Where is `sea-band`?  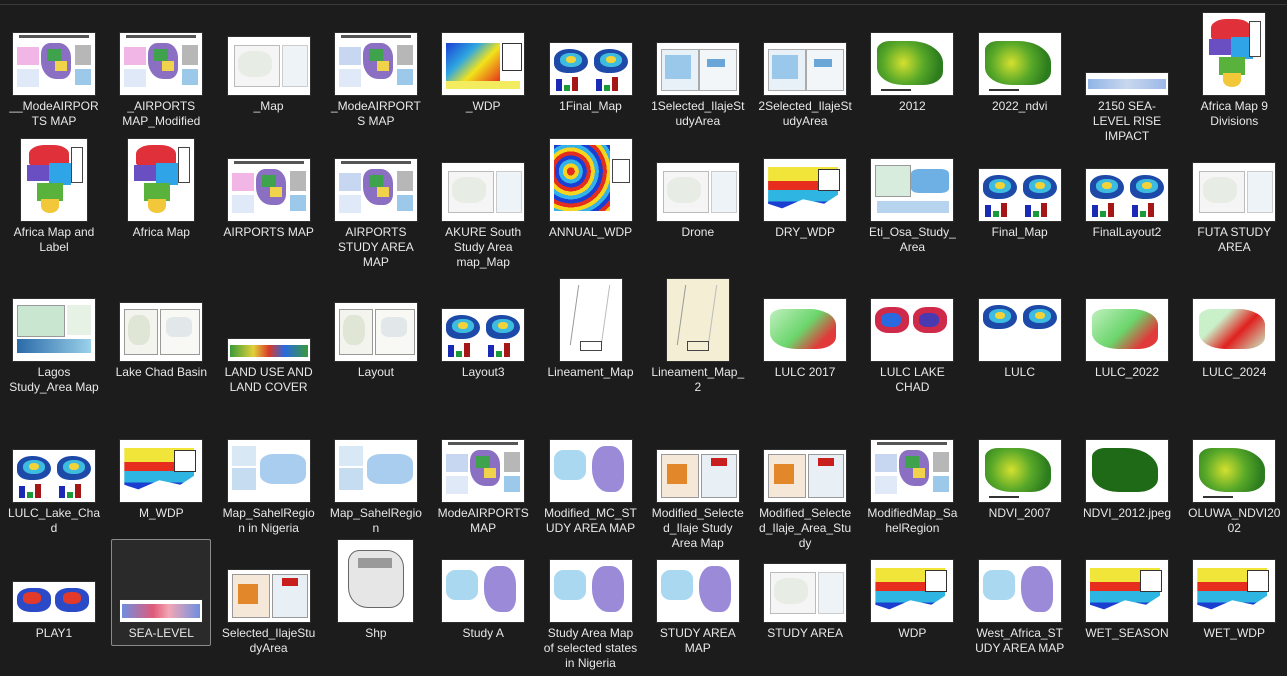 sea-band is located at coordinates (1127, 84).